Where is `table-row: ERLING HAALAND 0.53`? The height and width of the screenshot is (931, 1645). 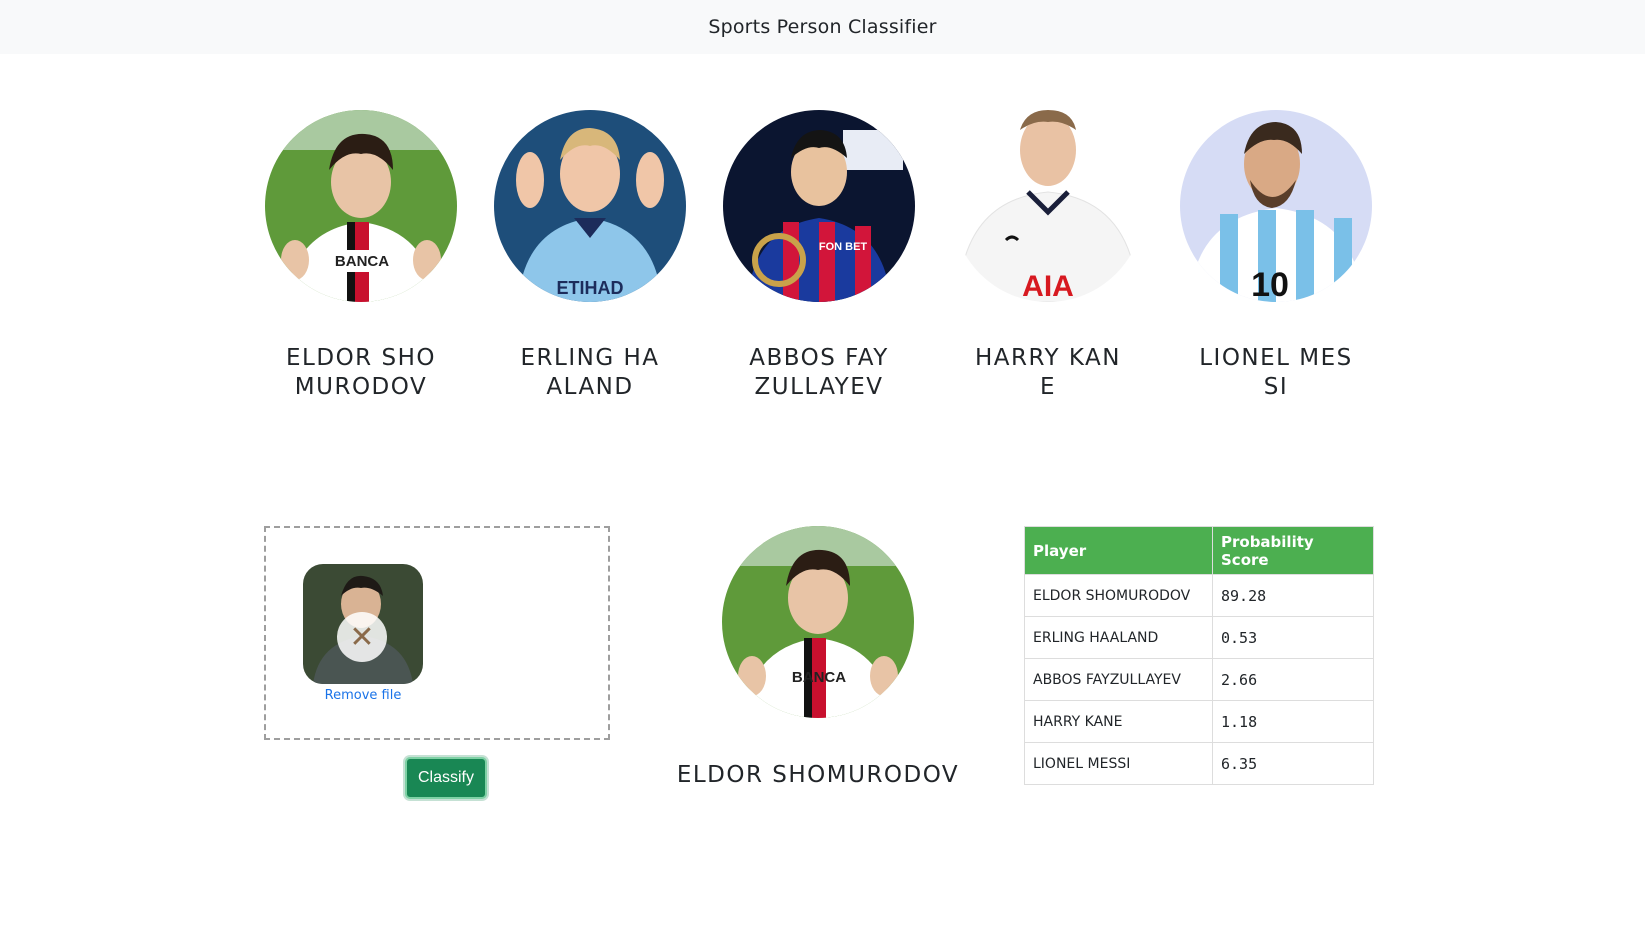 table-row: ERLING HAALAND 0.53 is located at coordinates (1199, 637).